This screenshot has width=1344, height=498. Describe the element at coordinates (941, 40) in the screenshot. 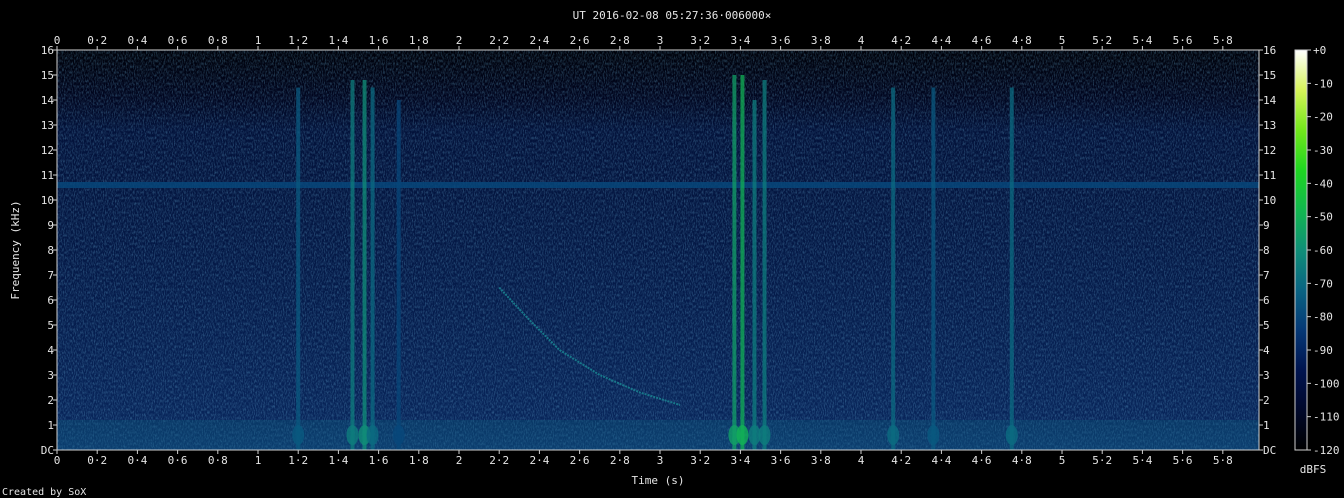

I see `x-tick-label-top: 4·4` at that location.